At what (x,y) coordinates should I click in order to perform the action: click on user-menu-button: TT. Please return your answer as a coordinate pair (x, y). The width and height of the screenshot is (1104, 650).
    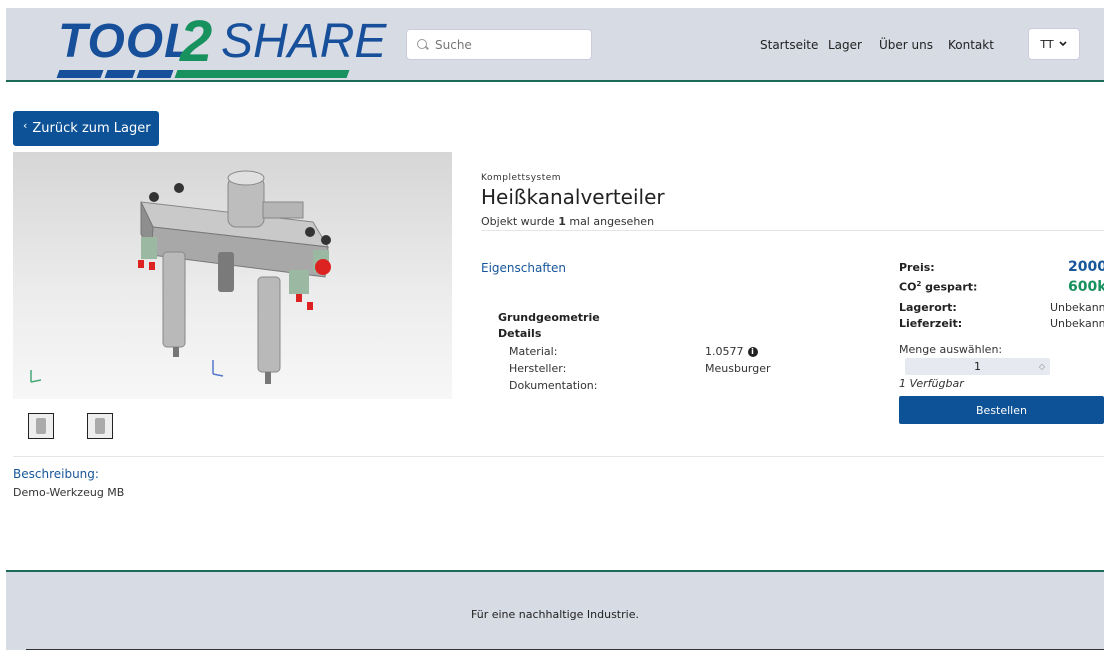
    Looking at the image, I should click on (1054, 44).